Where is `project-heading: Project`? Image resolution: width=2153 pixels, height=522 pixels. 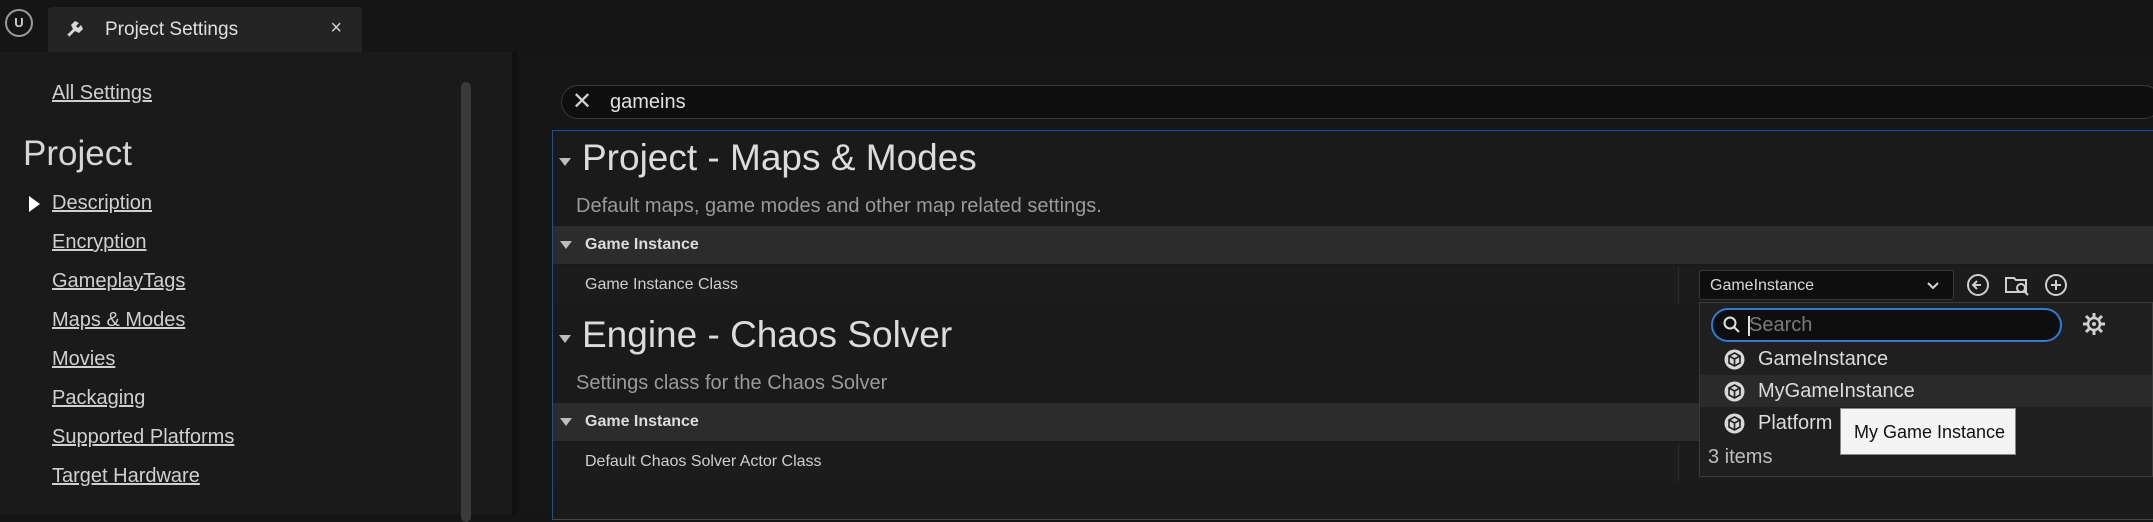
project-heading: Project is located at coordinates (77, 153).